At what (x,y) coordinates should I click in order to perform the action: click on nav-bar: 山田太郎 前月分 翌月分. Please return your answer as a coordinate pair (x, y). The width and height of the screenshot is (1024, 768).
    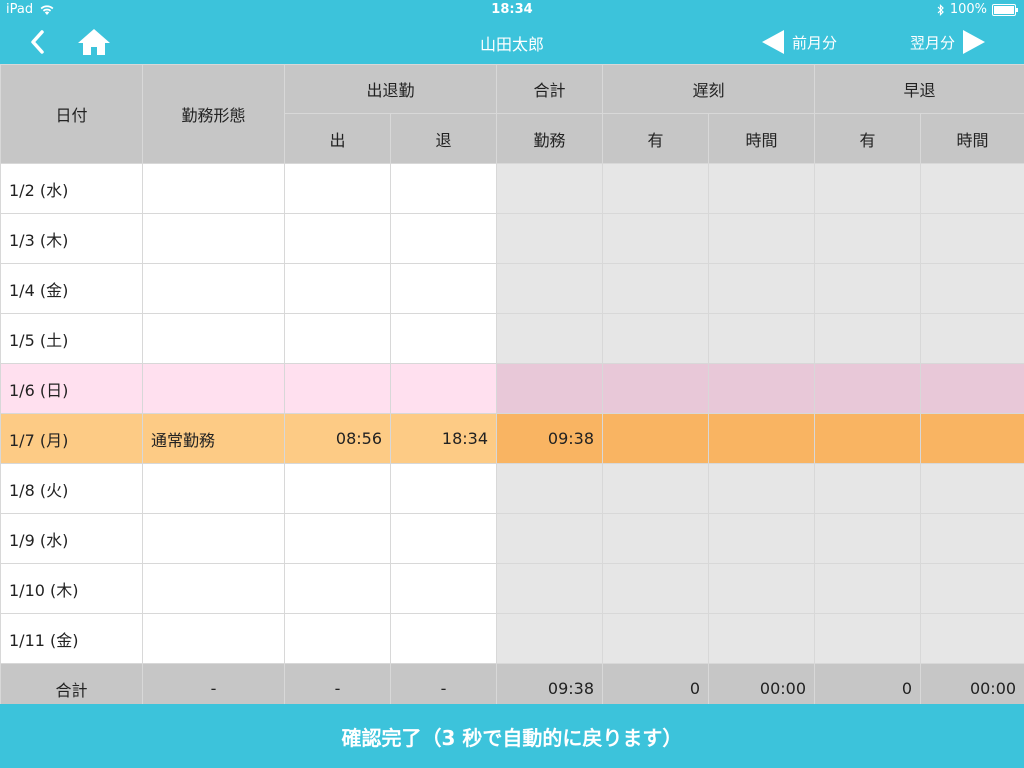
    Looking at the image, I should click on (512, 42).